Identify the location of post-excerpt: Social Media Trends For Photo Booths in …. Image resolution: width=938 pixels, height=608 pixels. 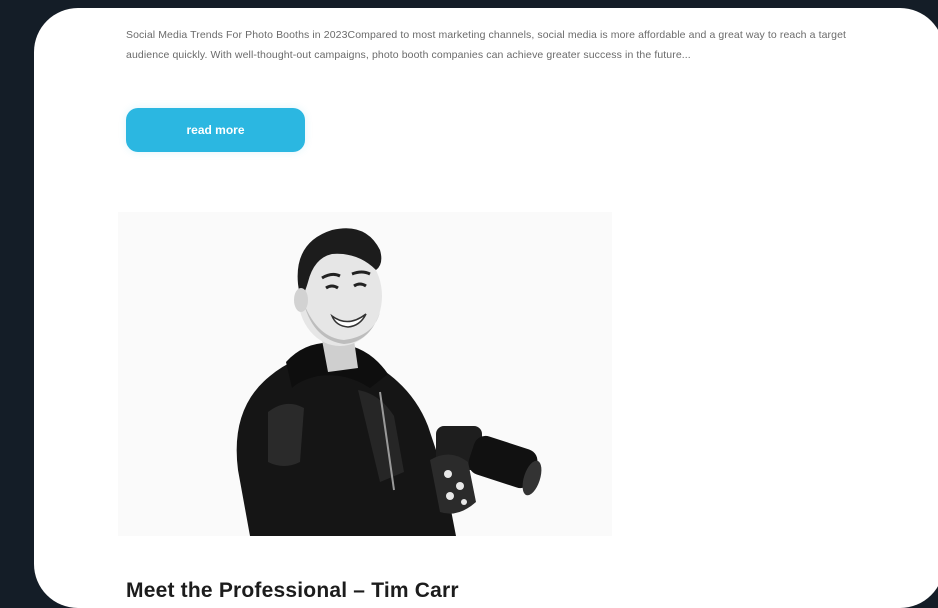
(486, 44).